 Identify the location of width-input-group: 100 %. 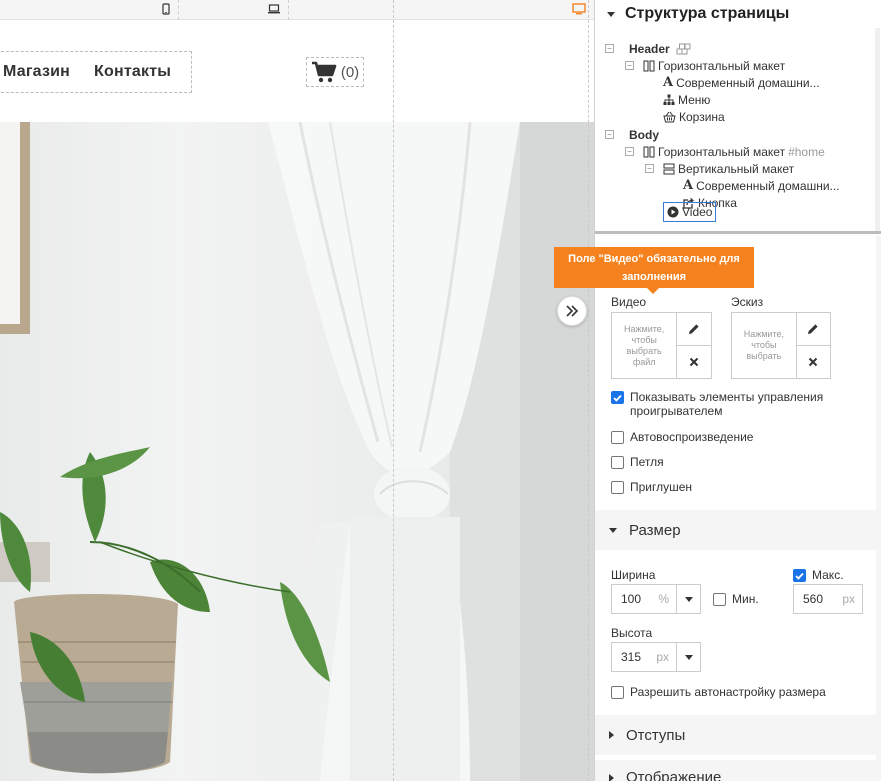
(656, 599).